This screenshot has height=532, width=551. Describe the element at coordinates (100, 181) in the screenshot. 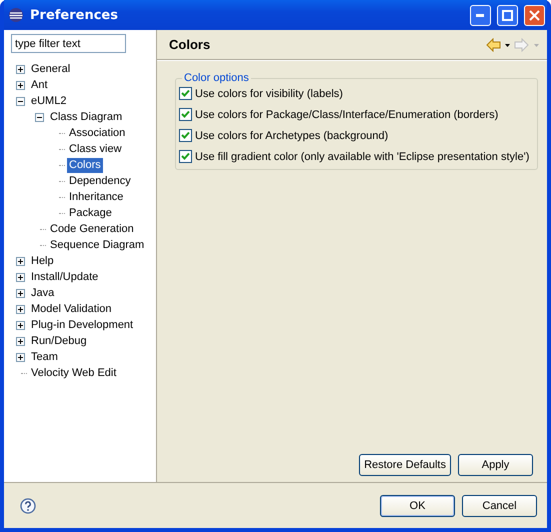

I see `tree-item: Dependency` at that location.